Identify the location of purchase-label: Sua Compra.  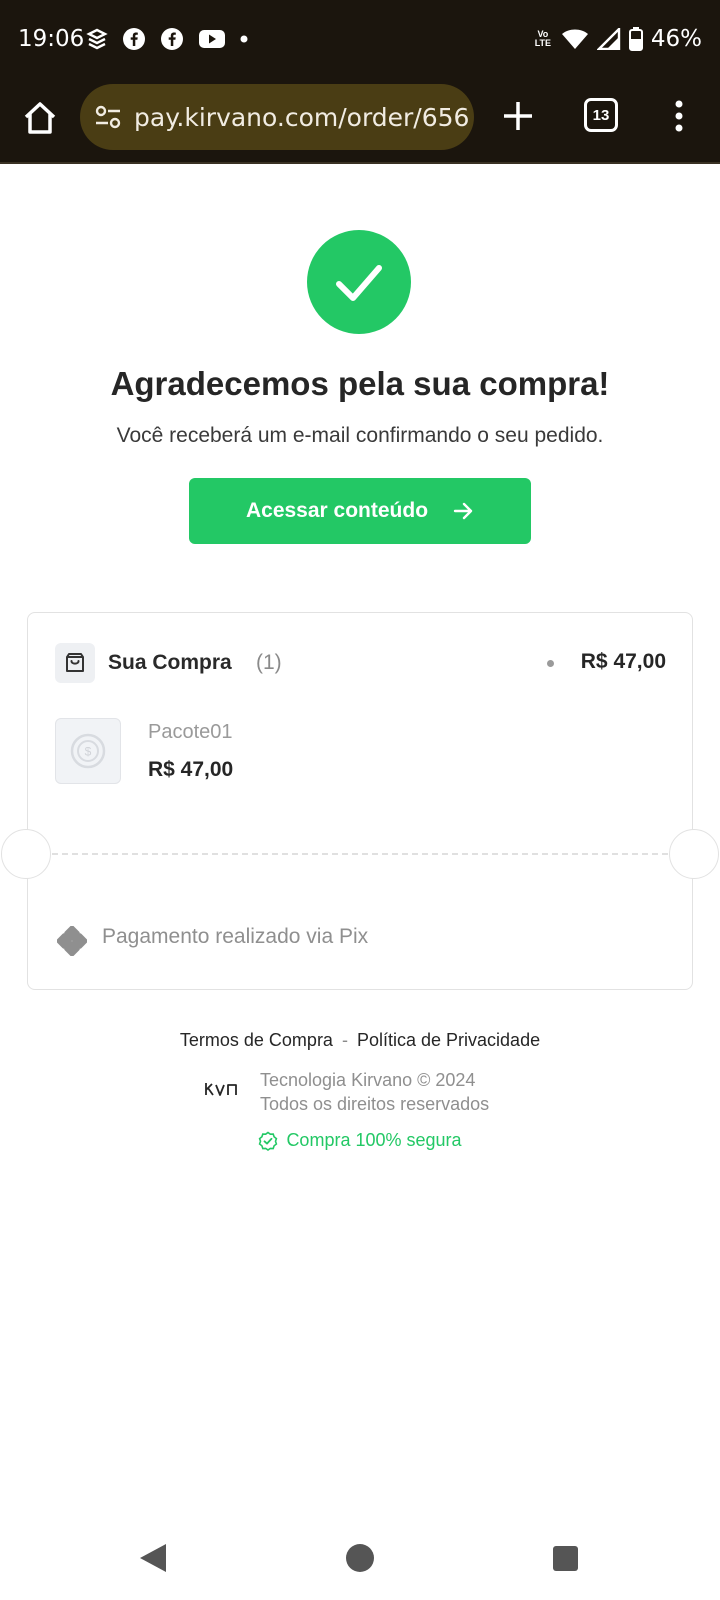
(170, 662).